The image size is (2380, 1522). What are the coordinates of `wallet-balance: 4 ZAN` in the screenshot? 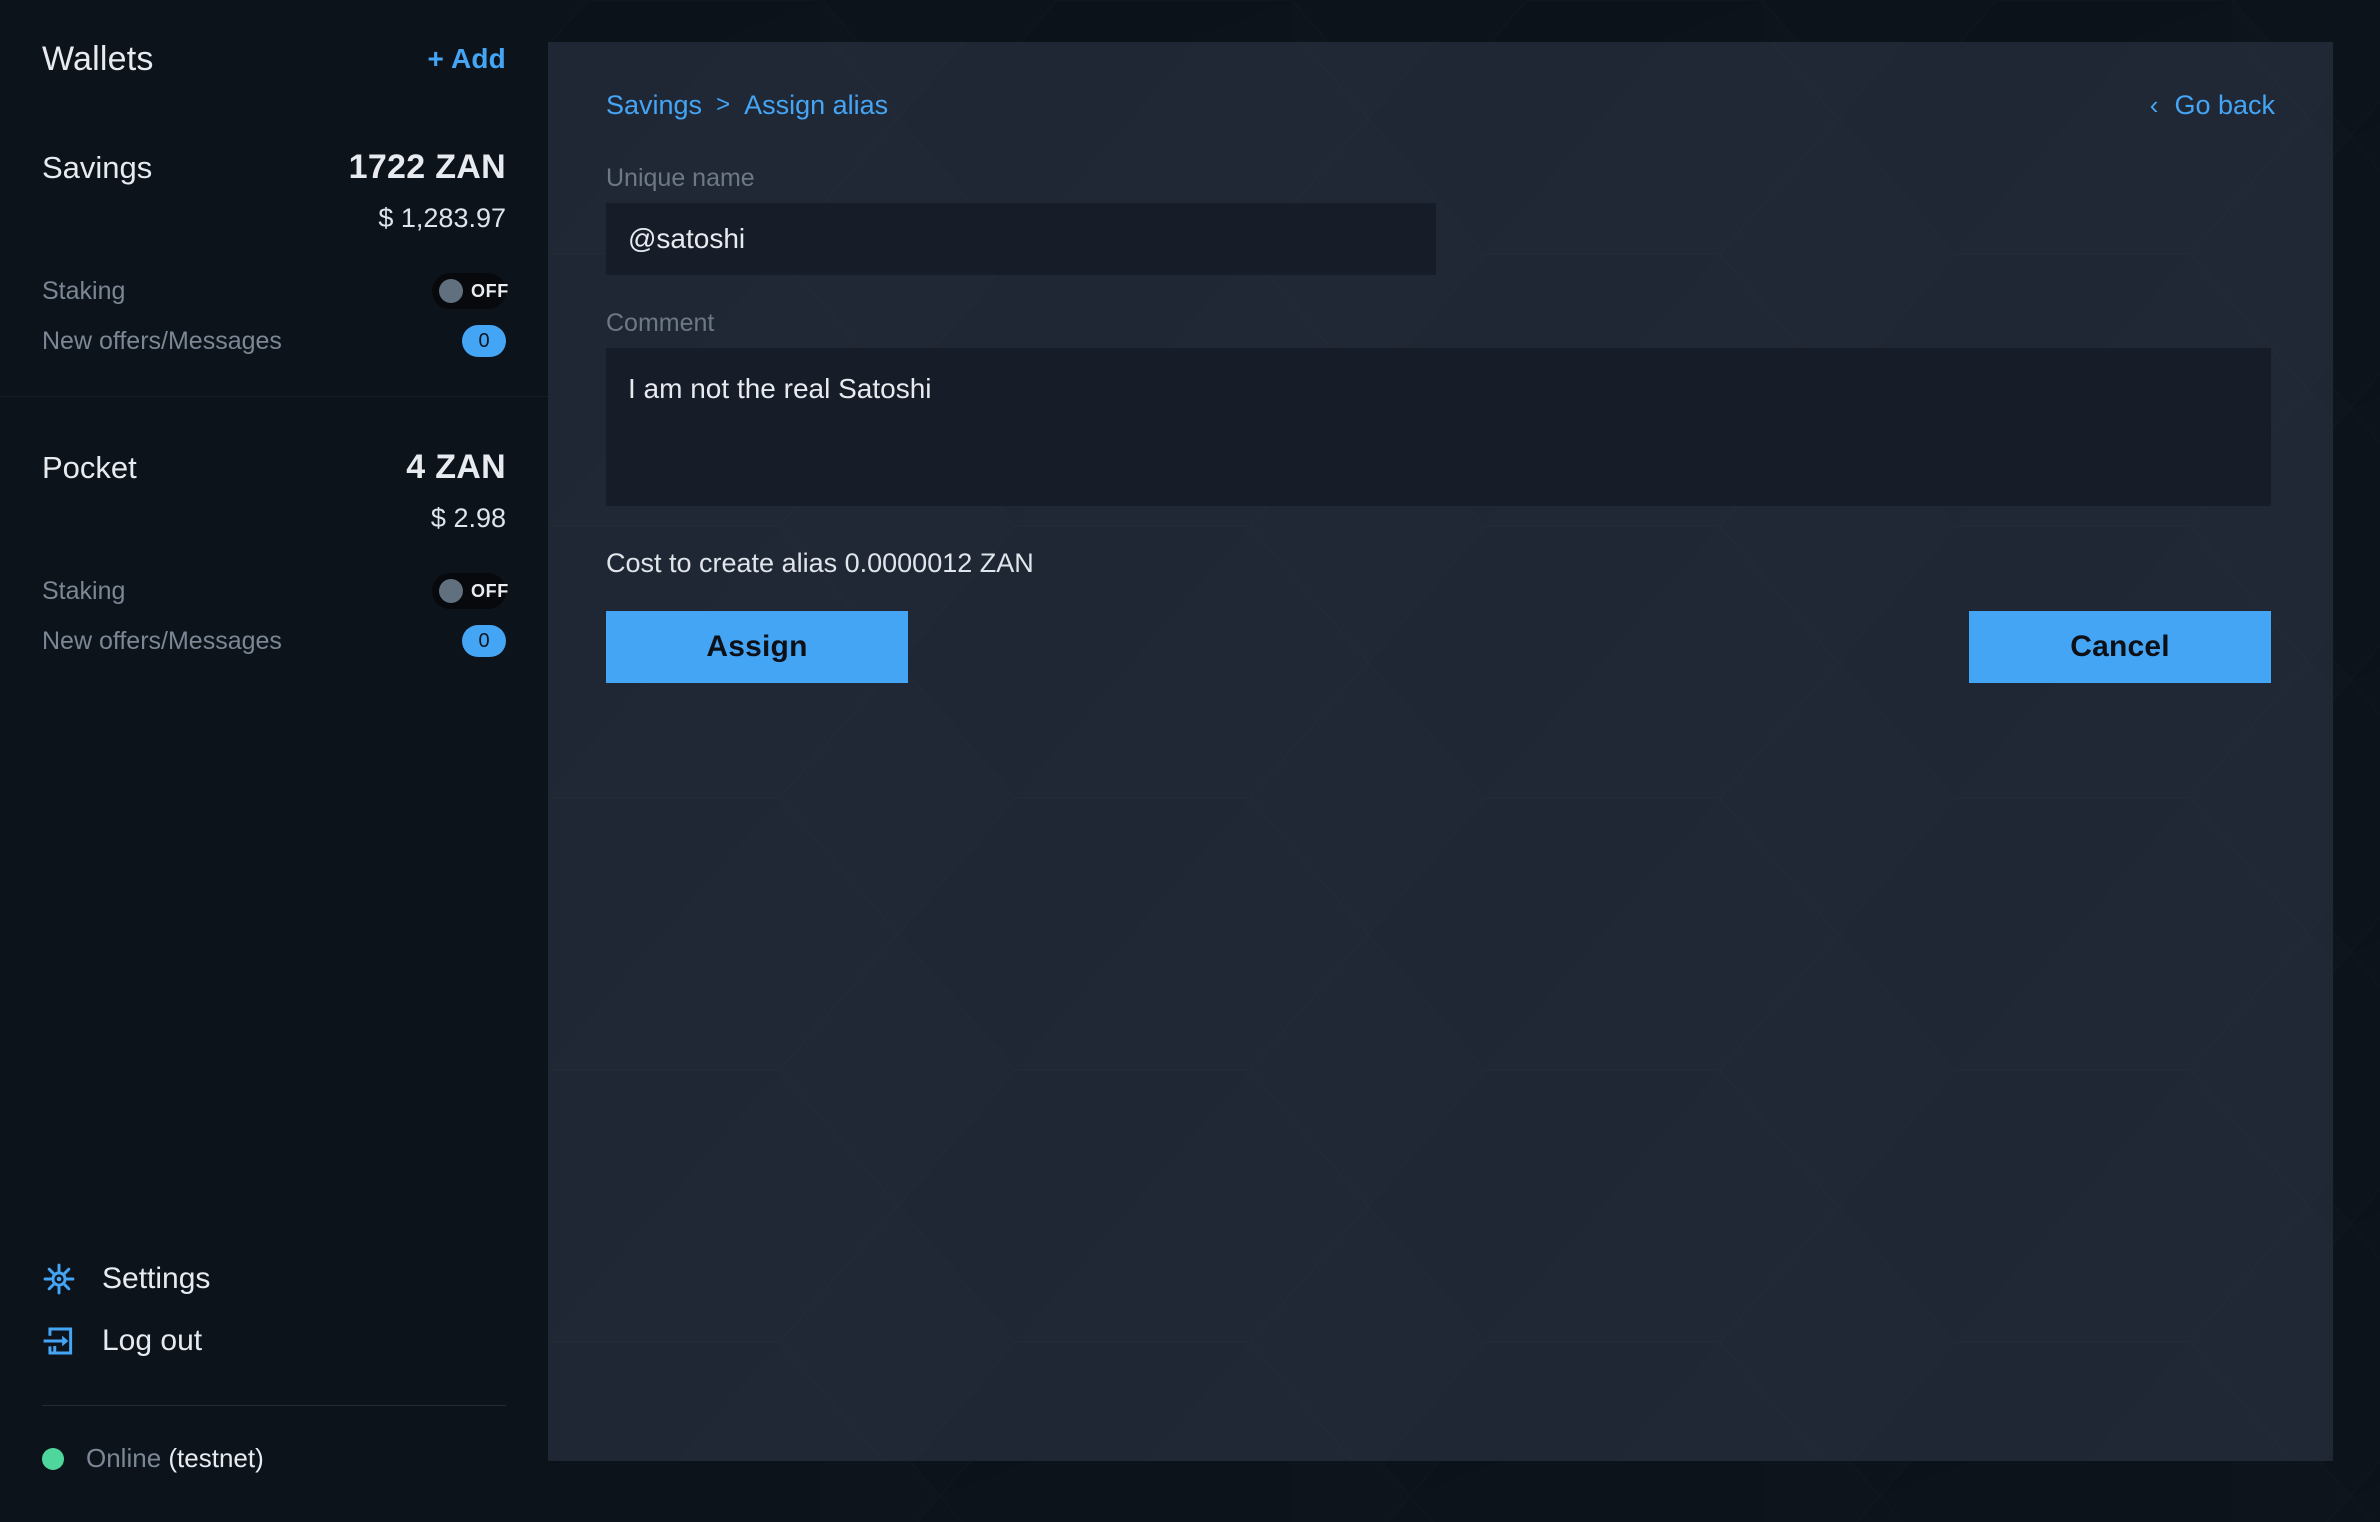 It's located at (456, 467).